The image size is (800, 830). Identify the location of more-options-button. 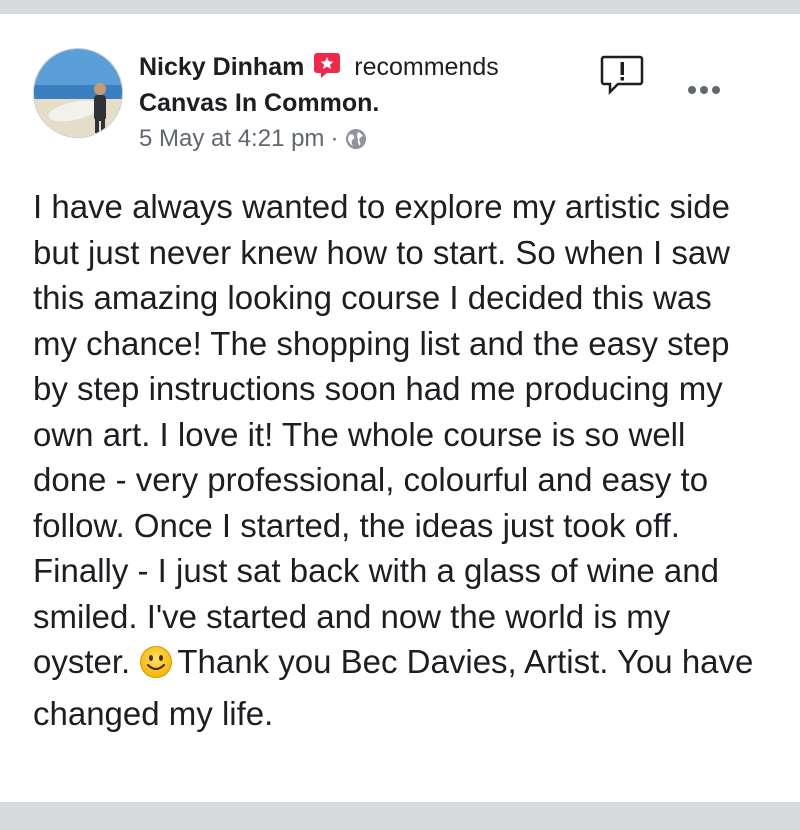
(706, 90).